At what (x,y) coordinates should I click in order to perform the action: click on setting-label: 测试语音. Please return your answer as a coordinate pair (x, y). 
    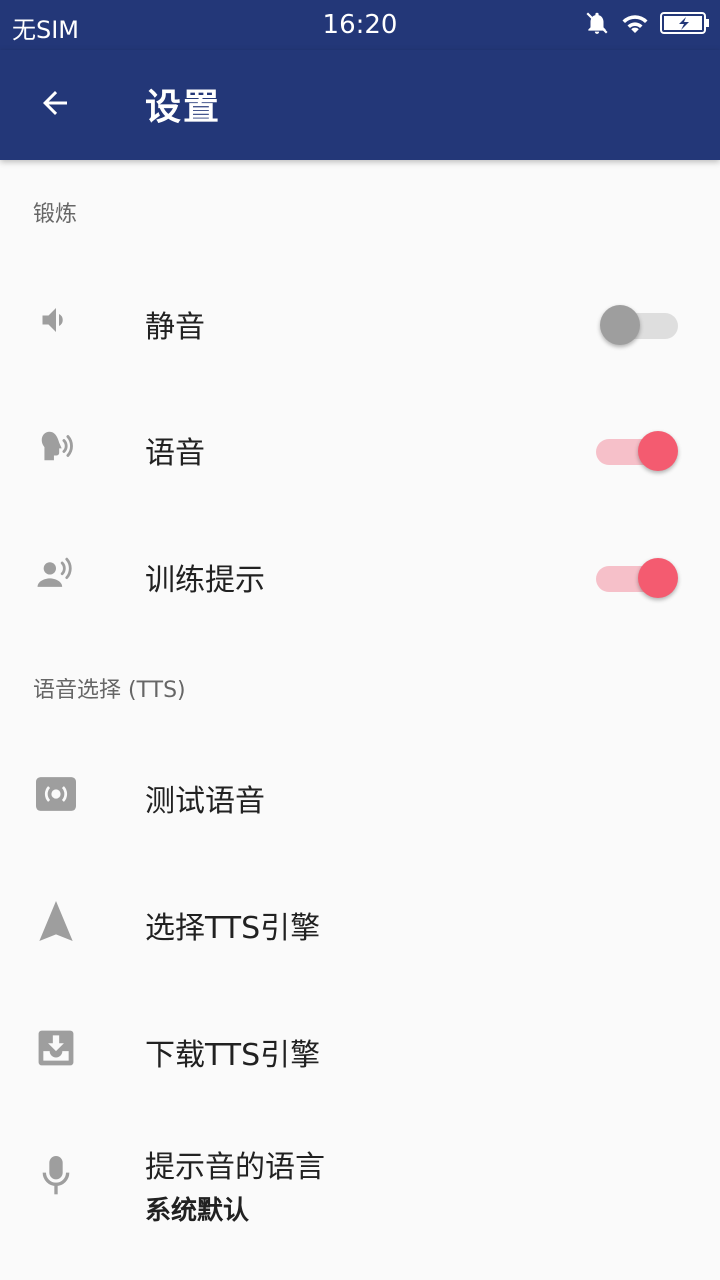
    Looking at the image, I should click on (205, 801).